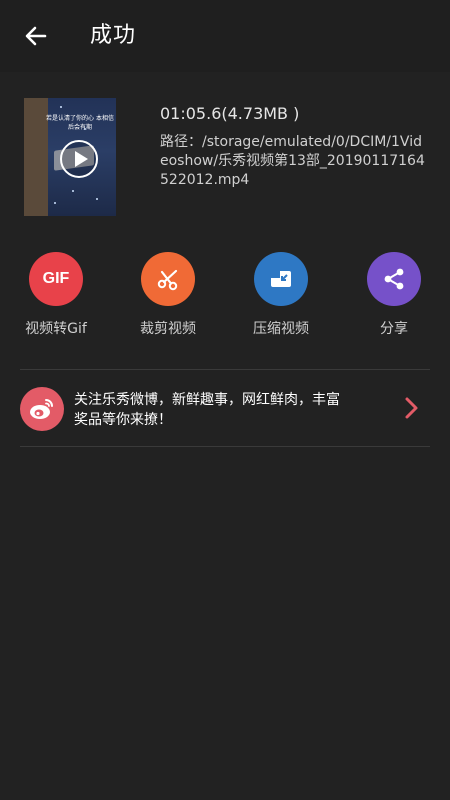 The width and height of the screenshot is (450, 800). What do you see at coordinates (168, 279) in the screenshot?
I see `scissors-icon` at bounding box center [168, 279].